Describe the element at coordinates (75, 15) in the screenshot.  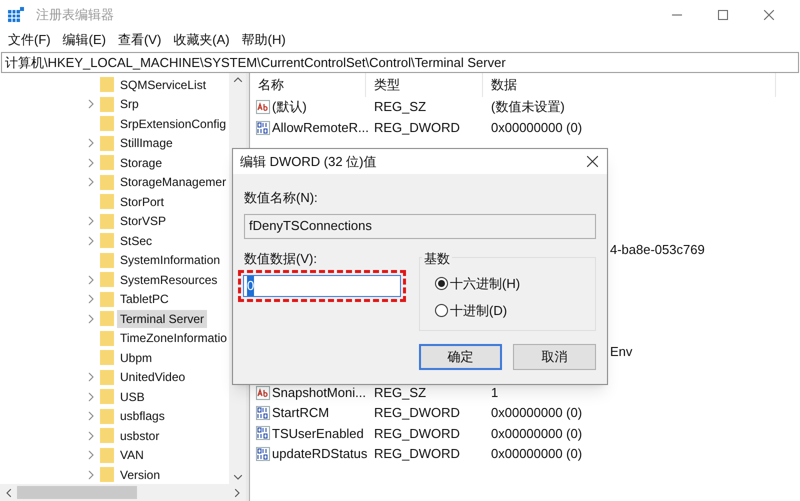
I see `window-title: 注册表编辑器` at that location.